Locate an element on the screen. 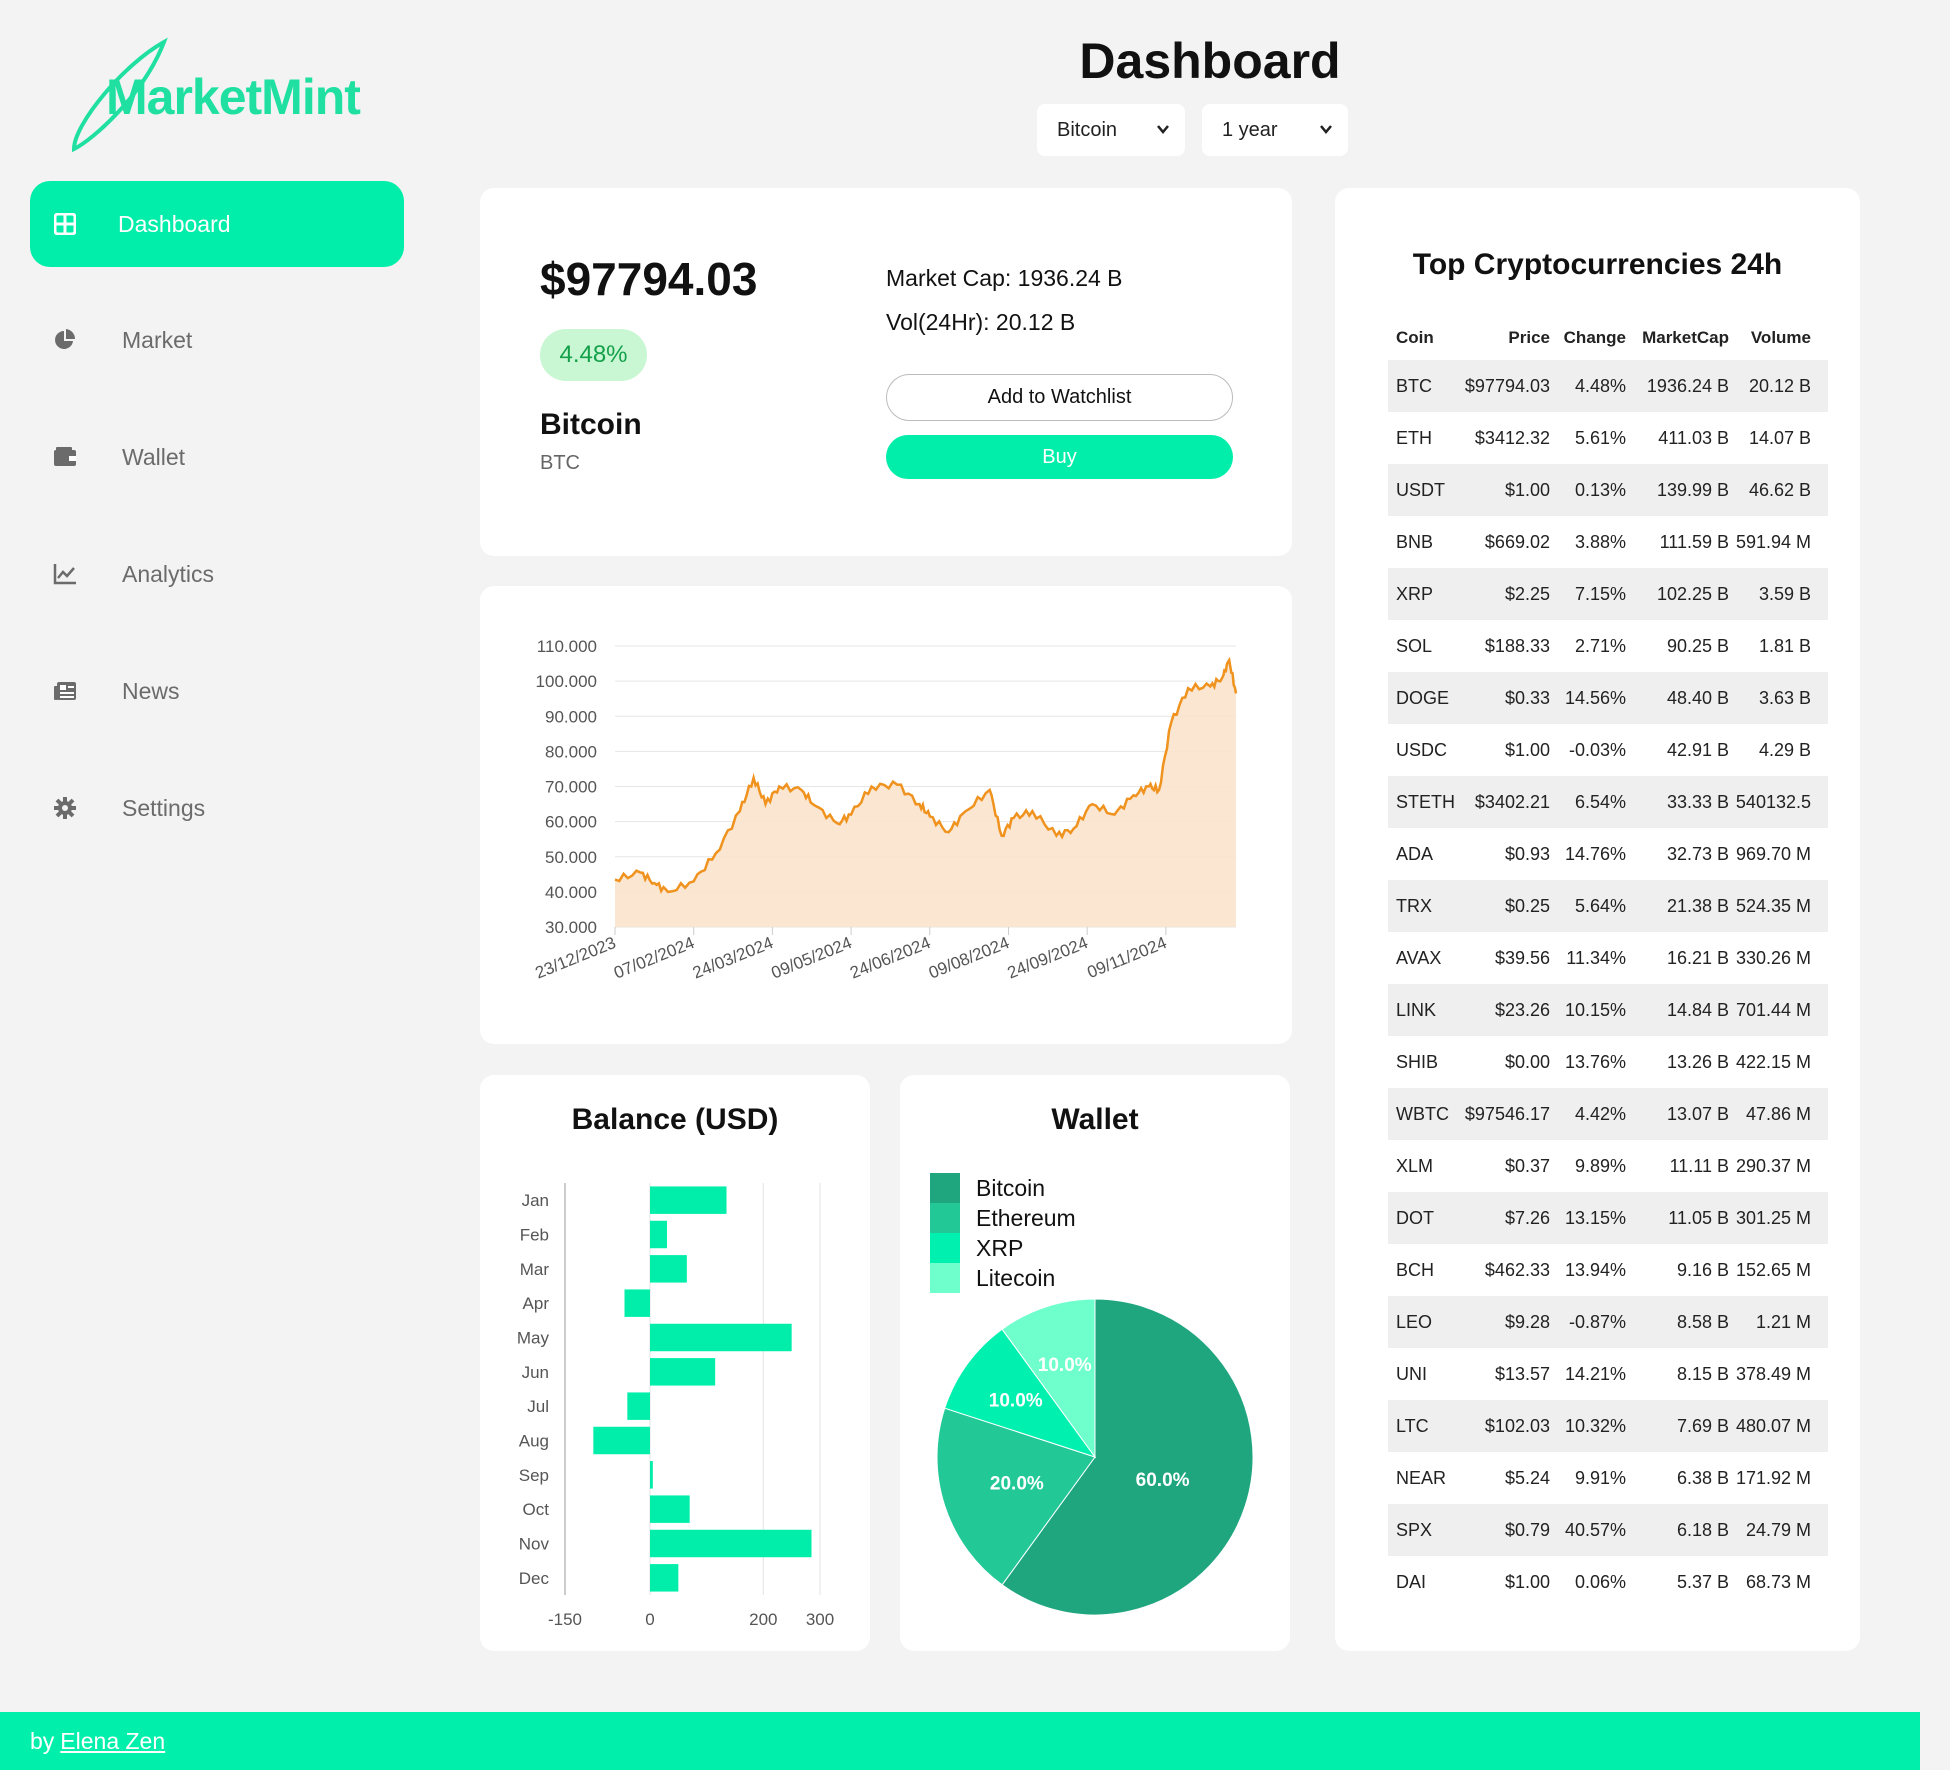  coin-select: Bitcoin is located at coordinates (1111, 130).